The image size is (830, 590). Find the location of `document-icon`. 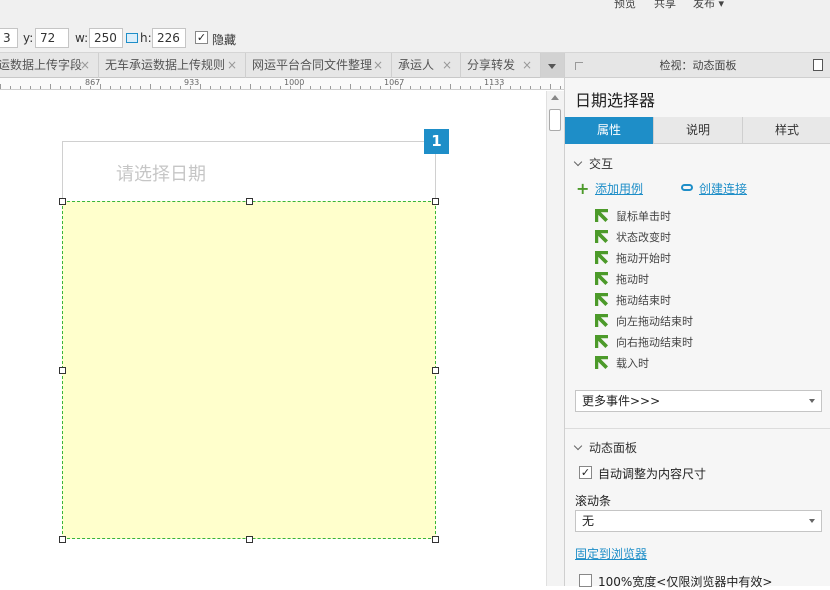

document-icon is located at coordinates (818, 65).